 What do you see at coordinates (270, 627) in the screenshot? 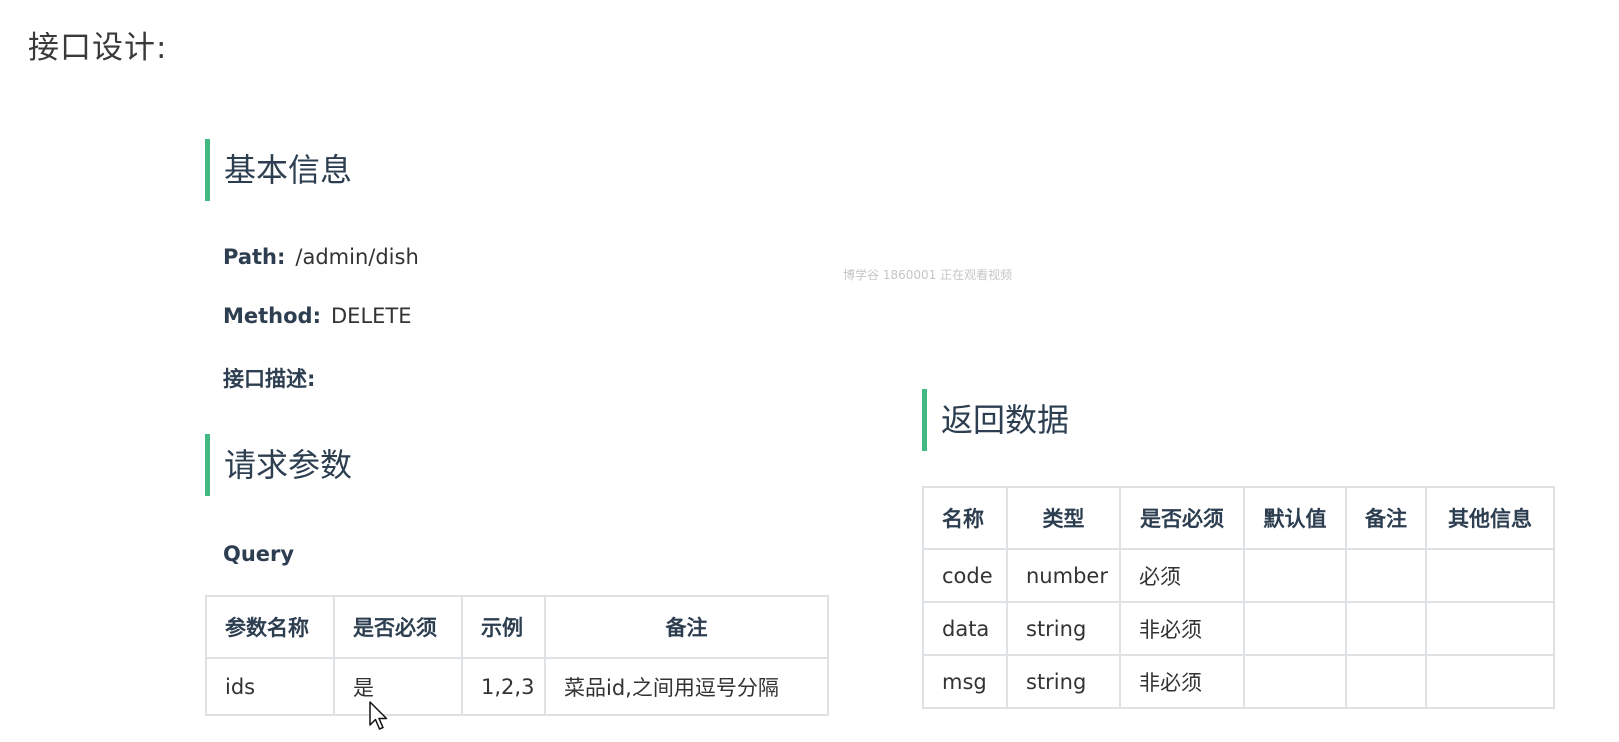
I see `column-header: 参数名称` at bounding box center [270, 627].